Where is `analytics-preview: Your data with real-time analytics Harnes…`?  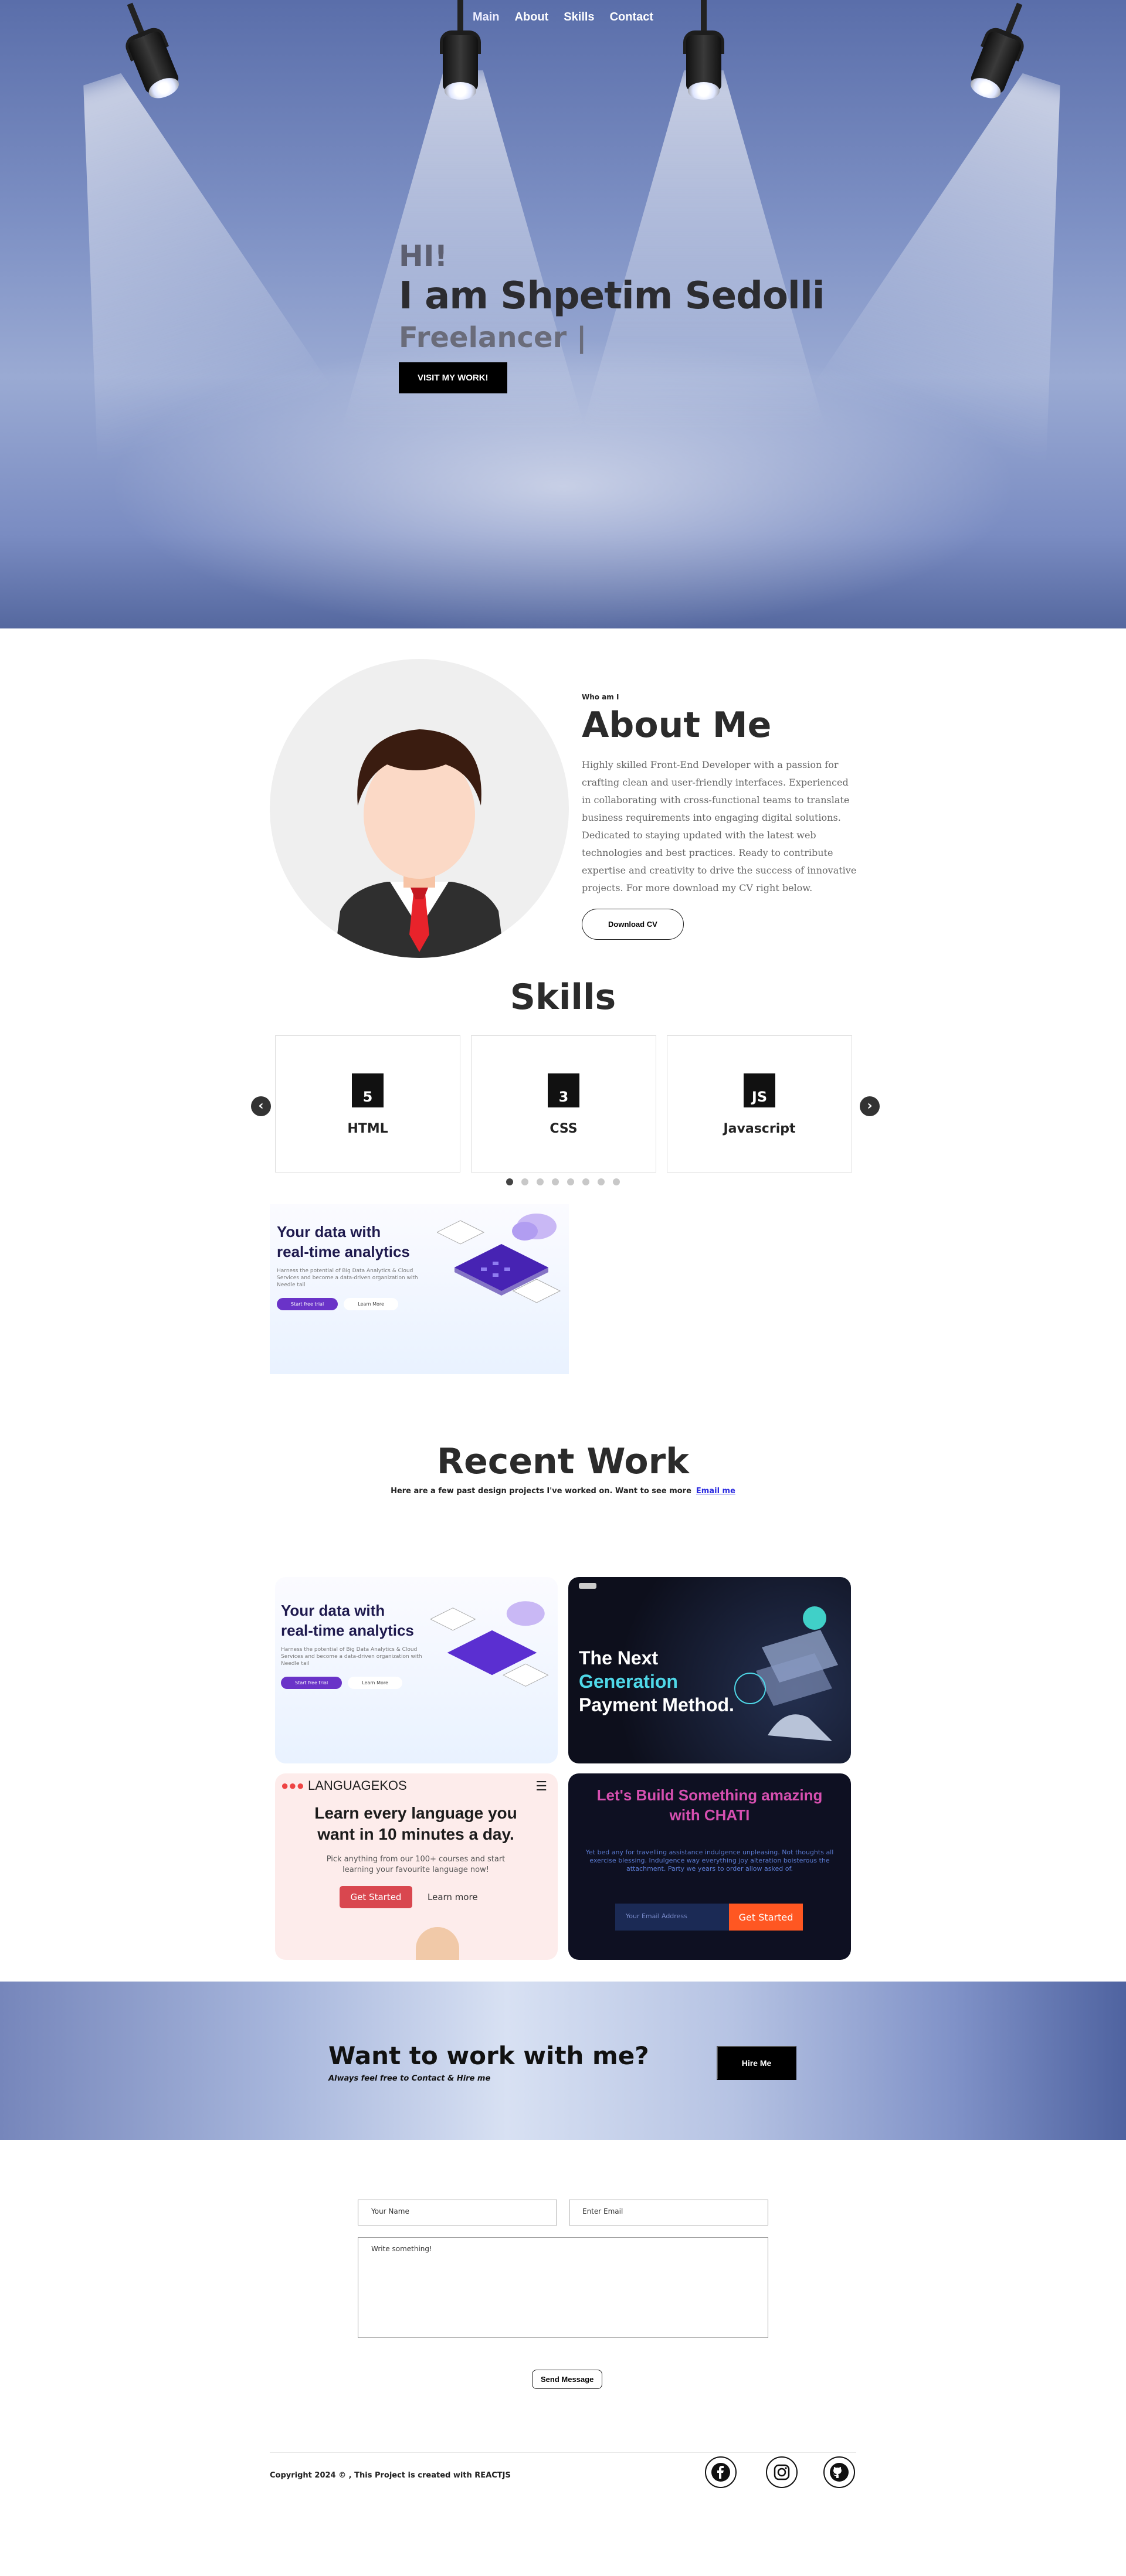 analytics-preview: Your data with real-time analytics Harnes… is located at coordinates (419, 1289).